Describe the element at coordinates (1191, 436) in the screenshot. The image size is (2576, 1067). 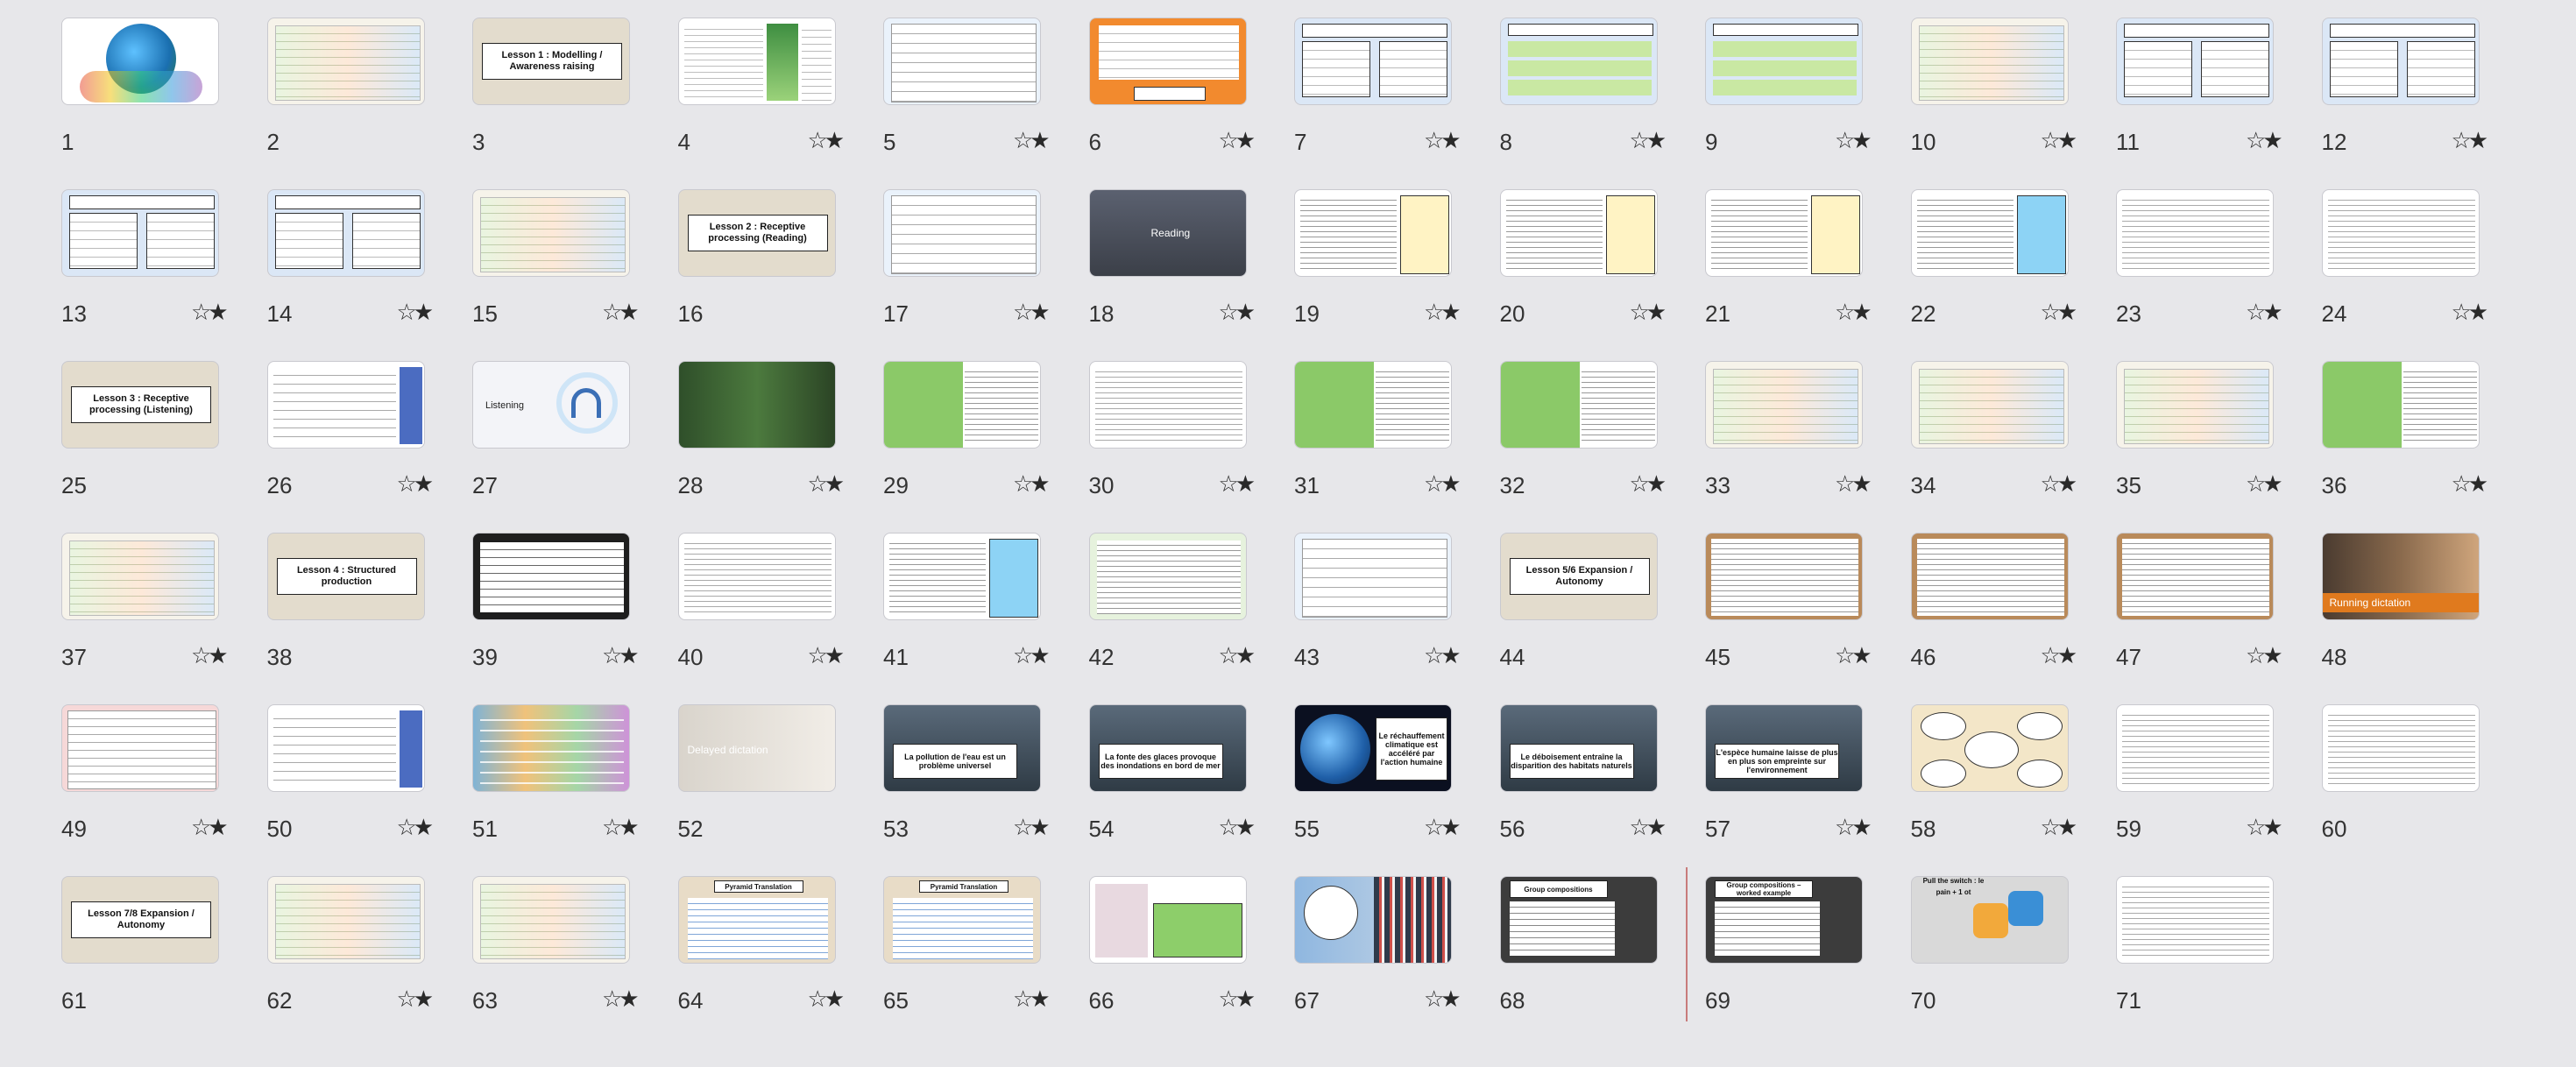
I see `slide-thumbnail-30: 30 ☆★` at that location.